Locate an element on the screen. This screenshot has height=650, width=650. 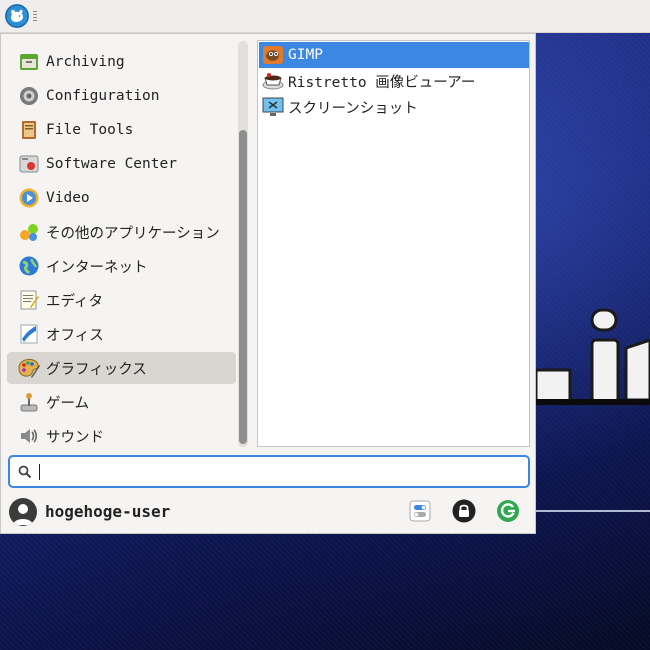
gimp-icon is located at coordinates (273, 55).